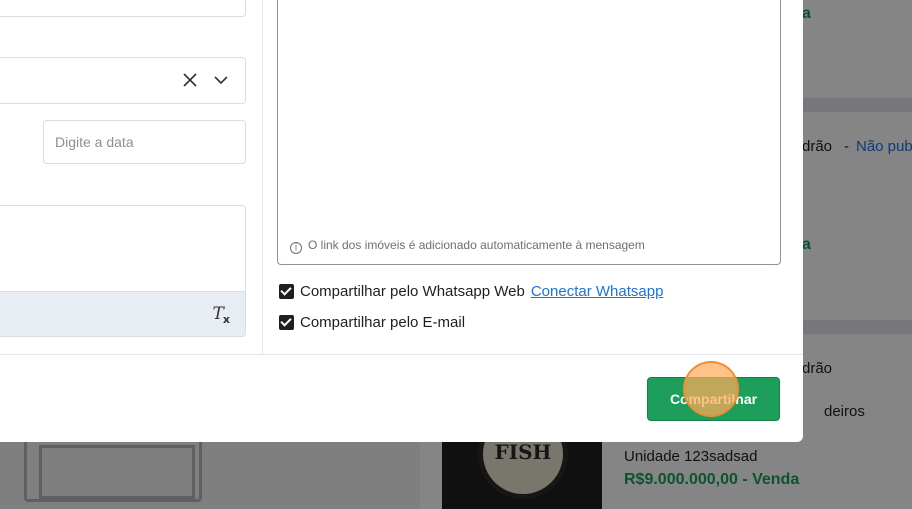 This screenshot has height=509, width=912. Describe the element at coordinates (222, 315) in the screenshot. I see `clear-format-icon: Tx` at that location.